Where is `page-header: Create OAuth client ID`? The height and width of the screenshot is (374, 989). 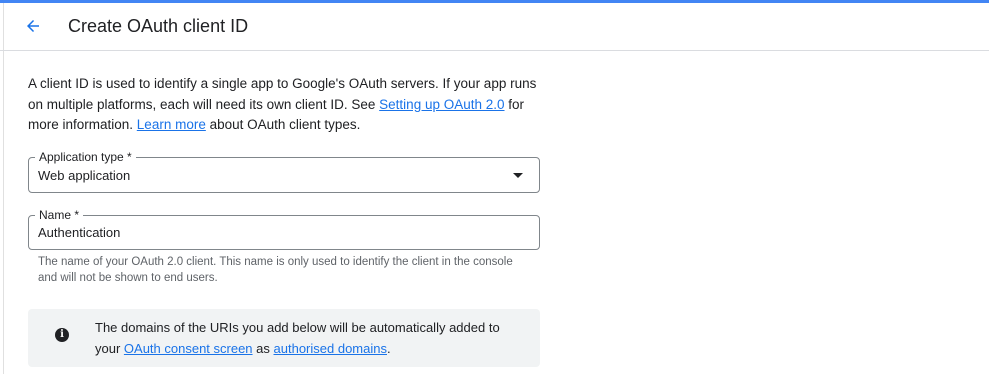 page-header: Create OAuth client ID is located at coordinates (494, 27).